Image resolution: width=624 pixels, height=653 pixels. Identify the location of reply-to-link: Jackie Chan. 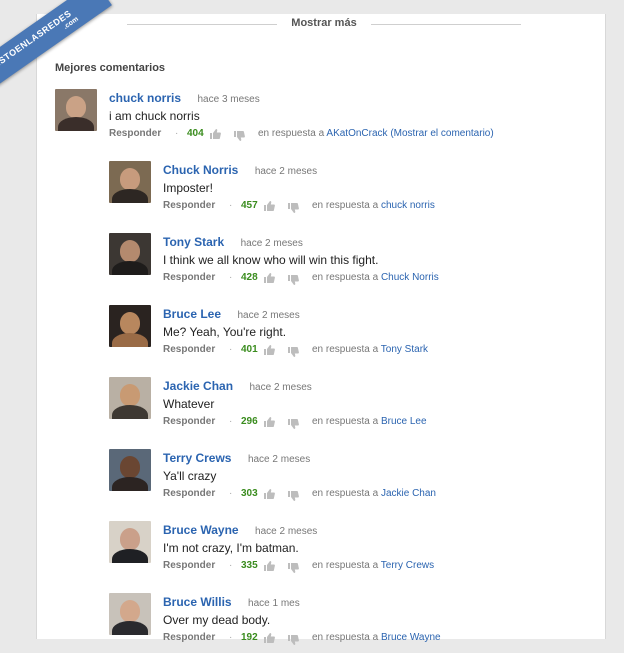
(408, 493).